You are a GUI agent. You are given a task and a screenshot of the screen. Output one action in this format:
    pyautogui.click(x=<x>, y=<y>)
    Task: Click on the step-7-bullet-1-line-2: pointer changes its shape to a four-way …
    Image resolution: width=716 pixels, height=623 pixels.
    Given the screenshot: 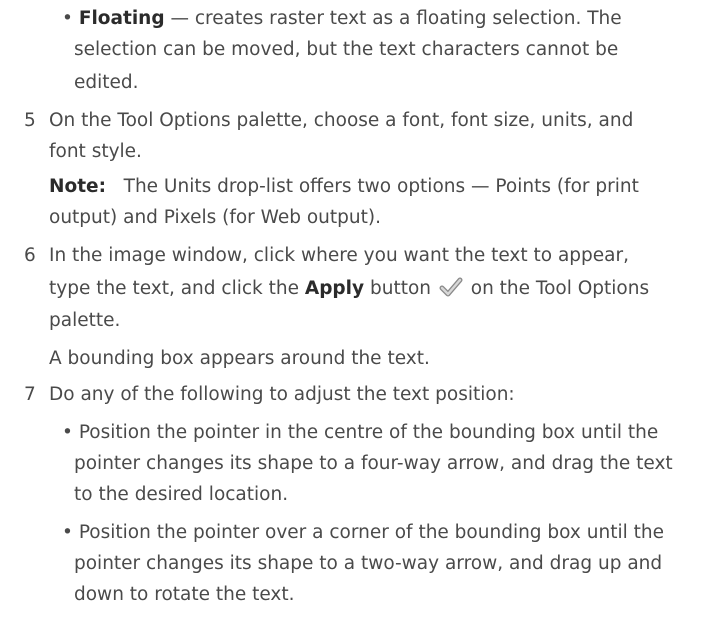 What is the action you would take?
    pyautogui.click(x=373, y=463)
    